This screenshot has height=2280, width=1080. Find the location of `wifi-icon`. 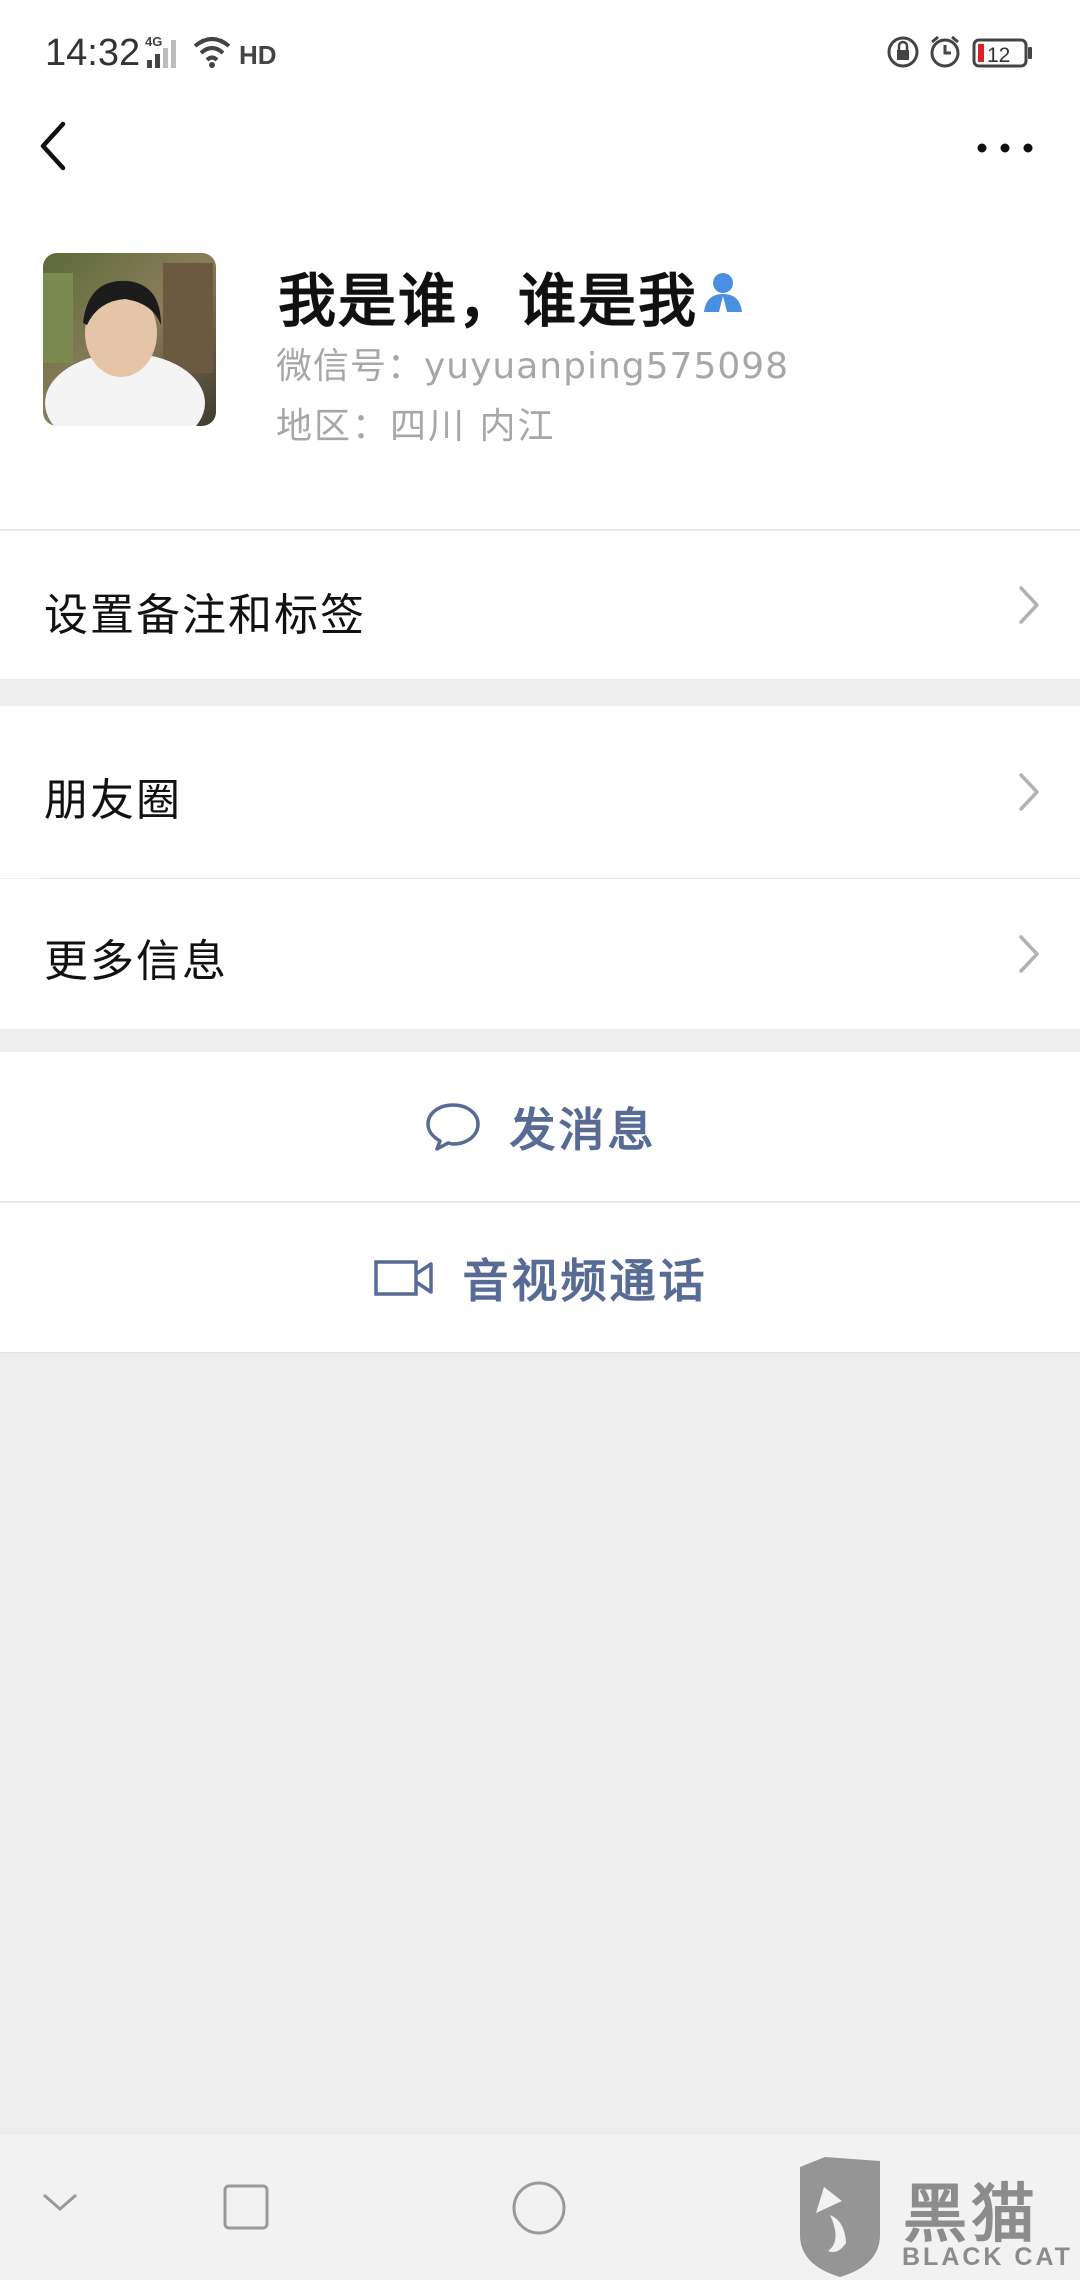

wifi-icon is located at coordinates (212, 52).